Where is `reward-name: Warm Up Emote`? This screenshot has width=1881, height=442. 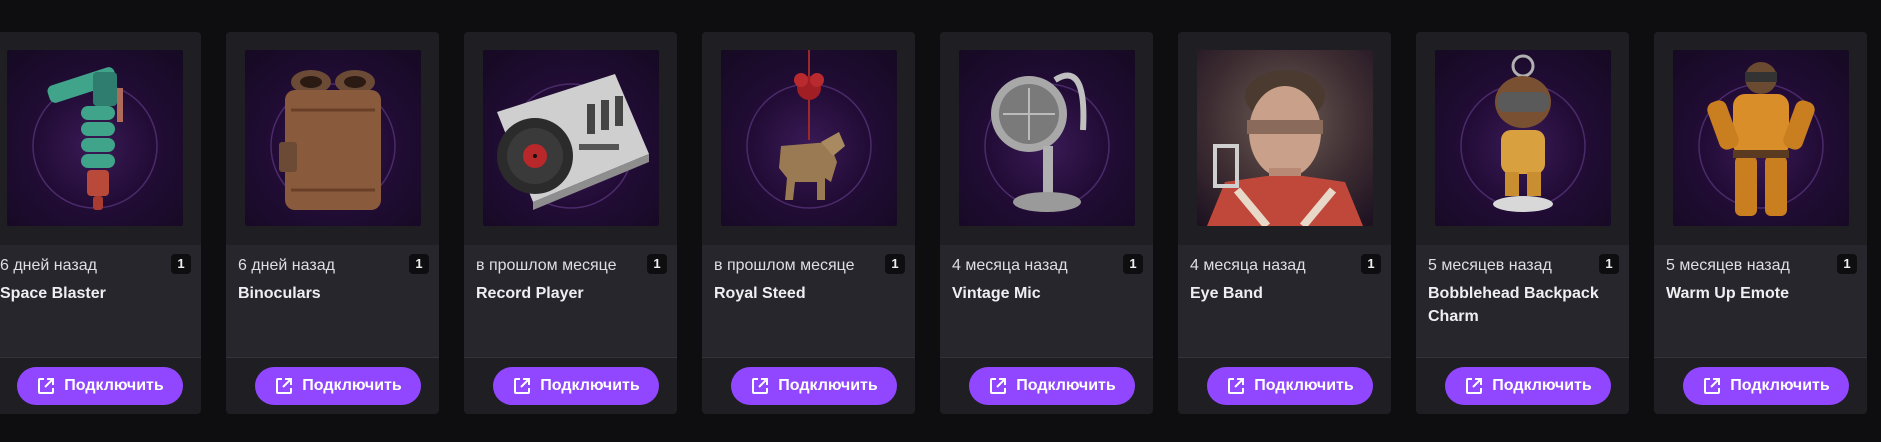 reward-name: Warm Up Emote is located at coordinates (1727, 293).